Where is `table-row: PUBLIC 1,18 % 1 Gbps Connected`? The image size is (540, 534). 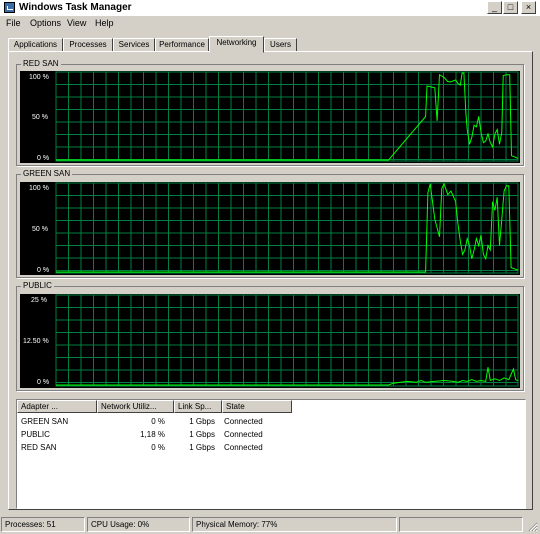 table-row: PUBLIC 1,18 % 1 Gbps Connected is located at coordinates (271, 435).